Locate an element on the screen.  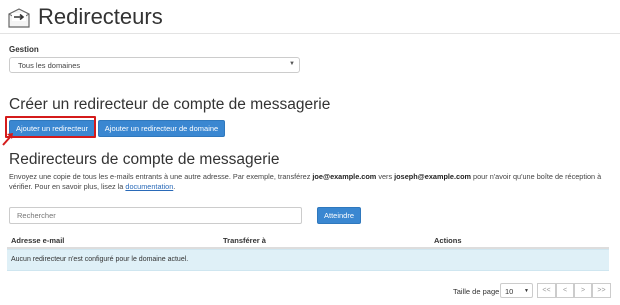
table-header: Adresse e-mail Transférer à Actions is located at coordinates (308, 241).